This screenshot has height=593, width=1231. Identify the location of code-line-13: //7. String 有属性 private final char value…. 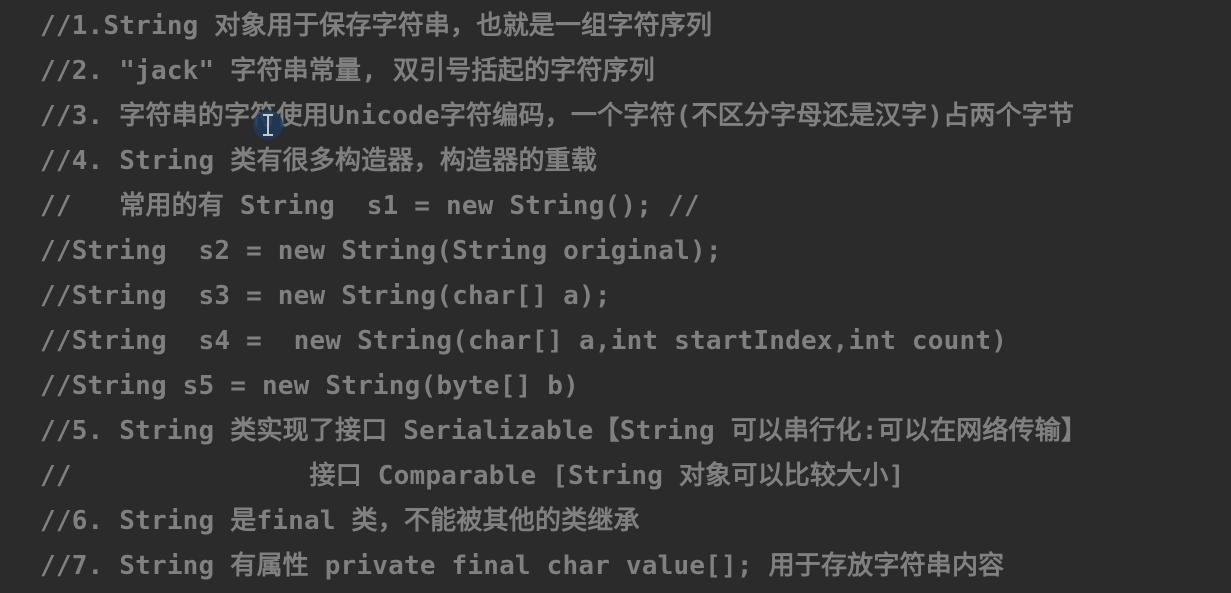
(635, 566).